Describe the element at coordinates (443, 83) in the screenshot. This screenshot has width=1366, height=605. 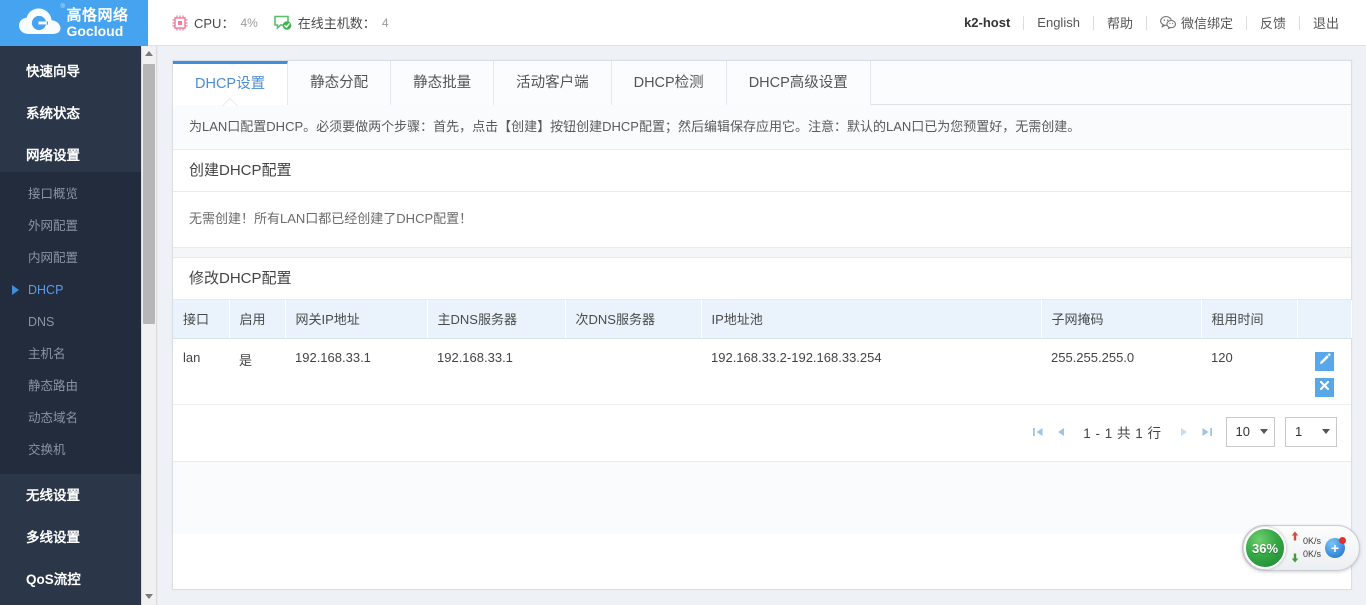
I see `tab-static-batch: 静态批量` at that location.